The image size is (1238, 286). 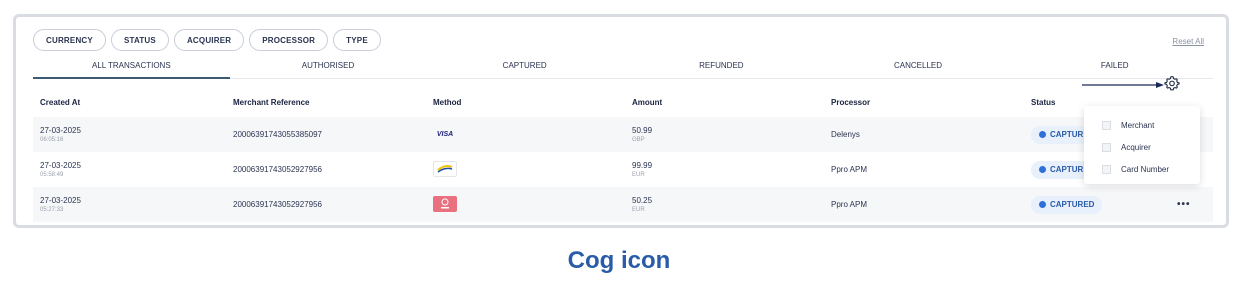 What do you see at coordinates (277, 134) in the screenshot?
I see `merchant-reference-cell: 20006391743055385097` at bounding box center [277, 134].